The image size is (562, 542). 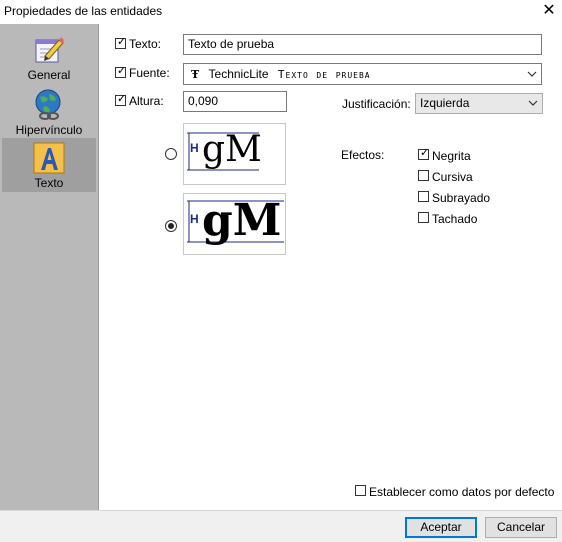 I want to click on subrayado-checkbox, so click(x=423, y=196).